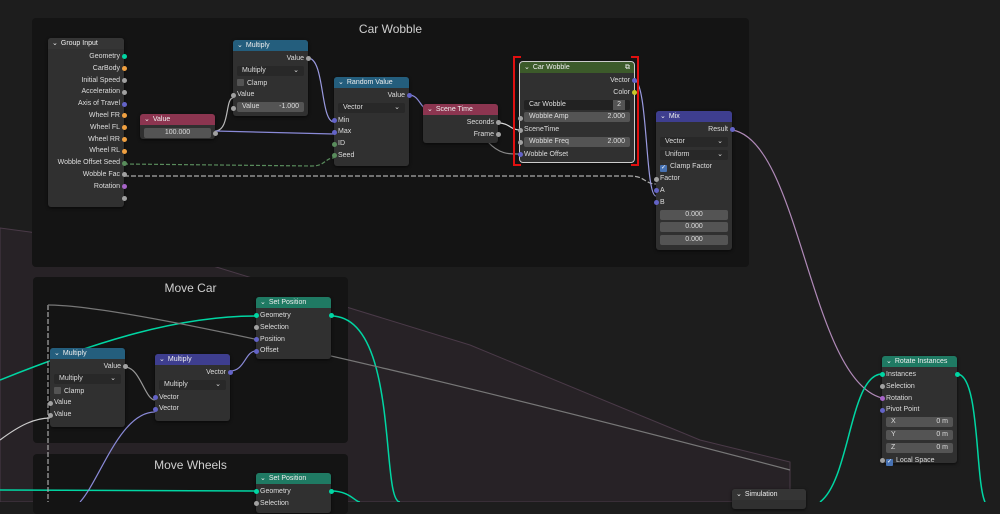 Image resolution: width=1000 pixels, height=514 pixels. I want to click on node-header: ⌄ Rotate Instances, so click(919, 361).